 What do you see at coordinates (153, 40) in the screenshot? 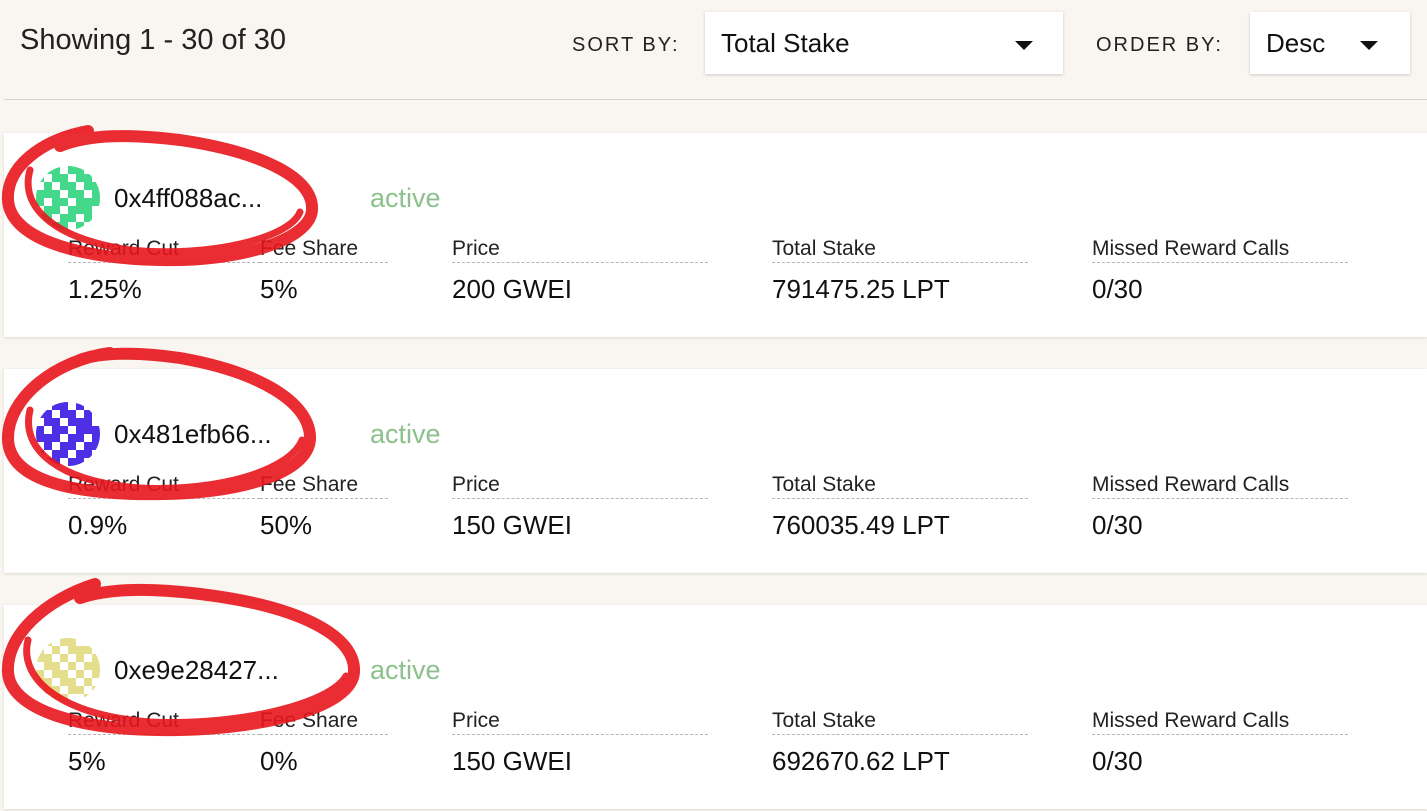
I see `results-count: Showing 1 - 30 of 30` at bounding box center [153, 40].